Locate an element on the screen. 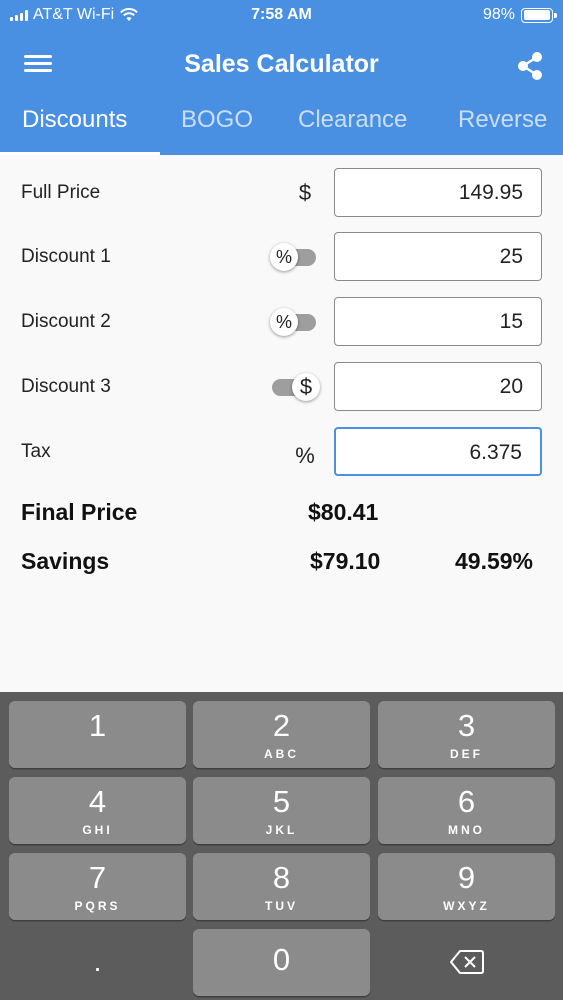 This screenshot has height=1000, width=563. key-7: 7 PQRS is located at coordinates (97, 886).